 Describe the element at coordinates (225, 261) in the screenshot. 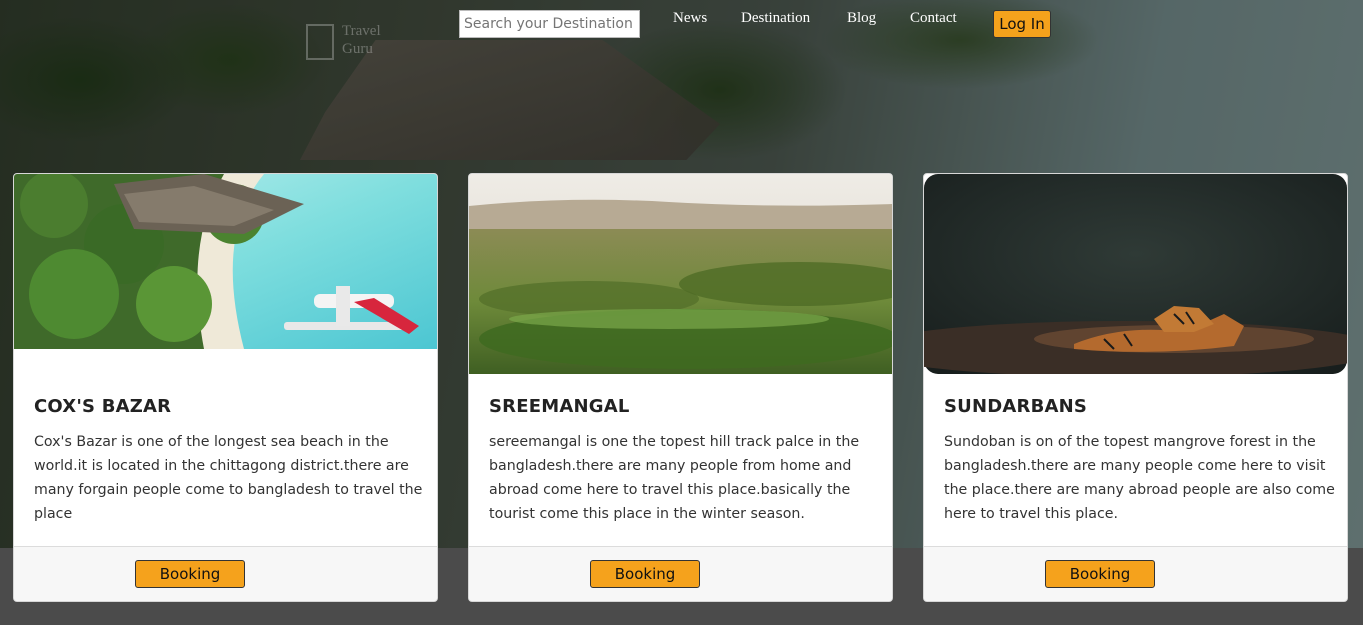

I see `beach-resort-image` at that location.